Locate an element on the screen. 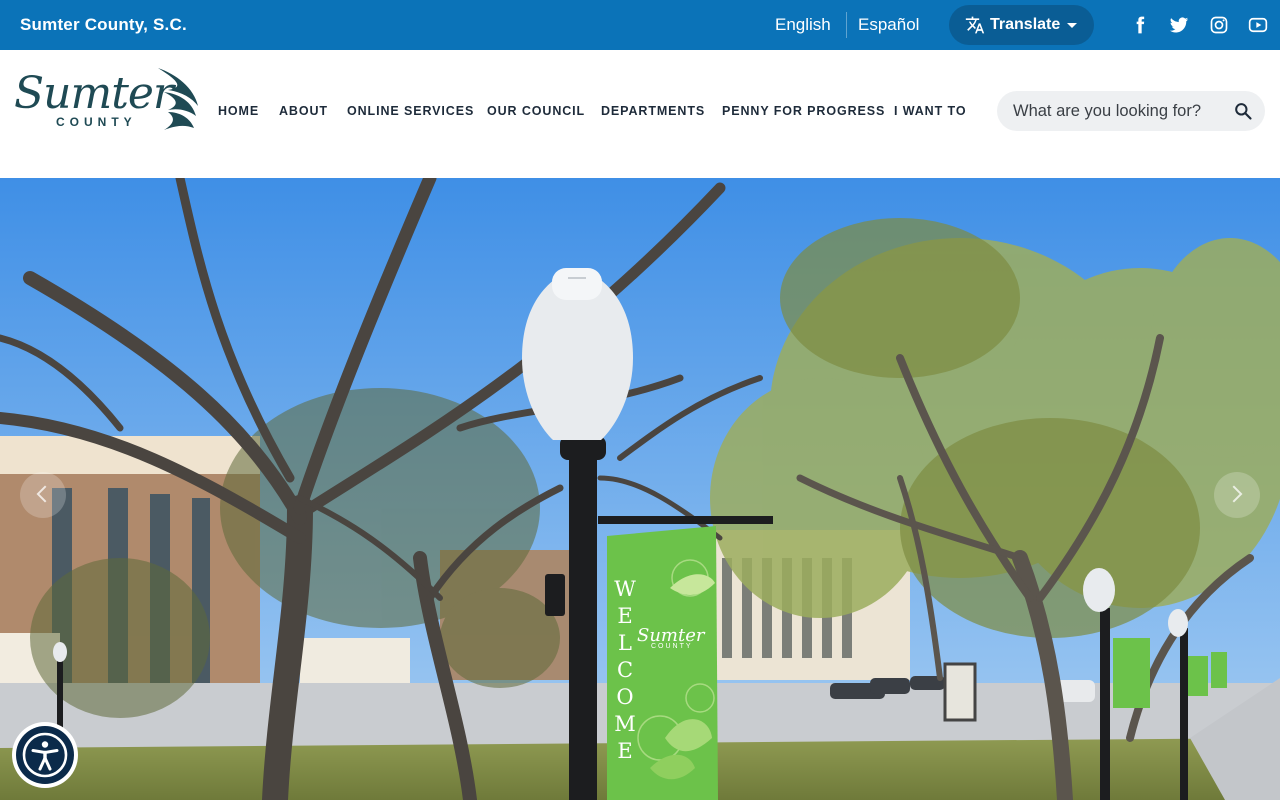 The image size is (1280, 800). slide-prev-button is located at coordinates (43, 495).